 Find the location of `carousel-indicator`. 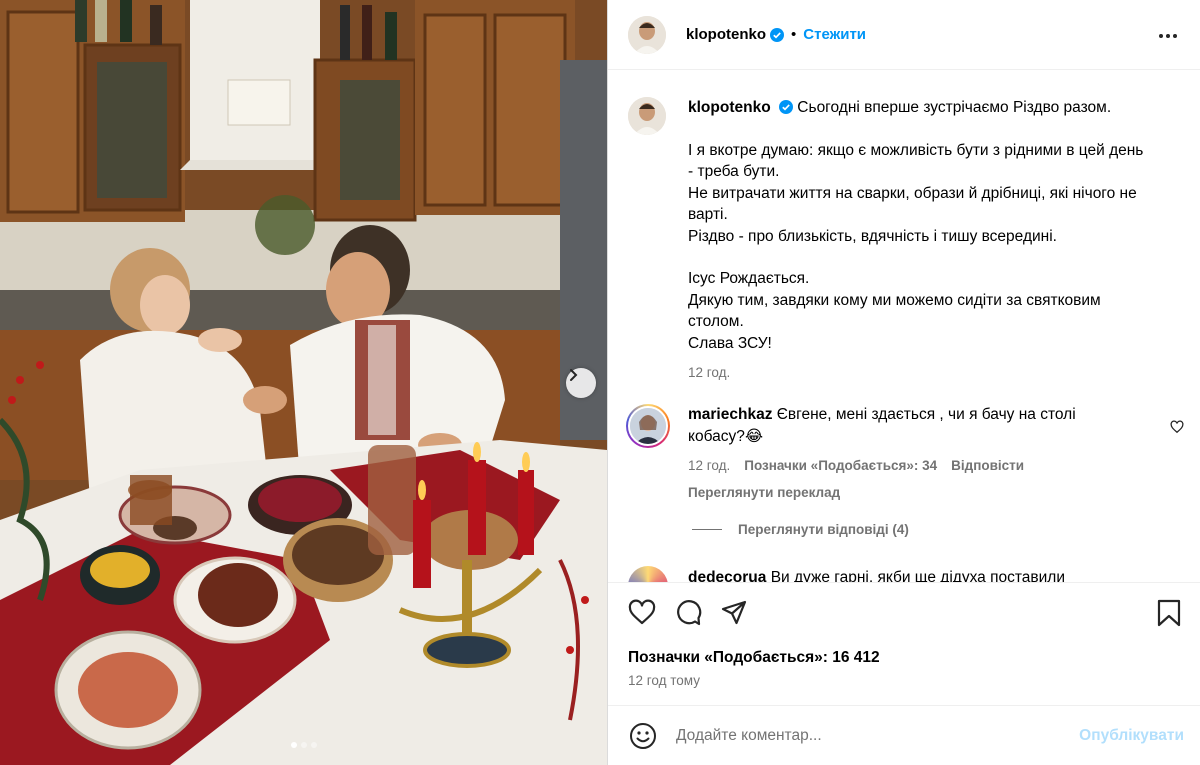

carousel-indicator is located at coordinates (303, 745).